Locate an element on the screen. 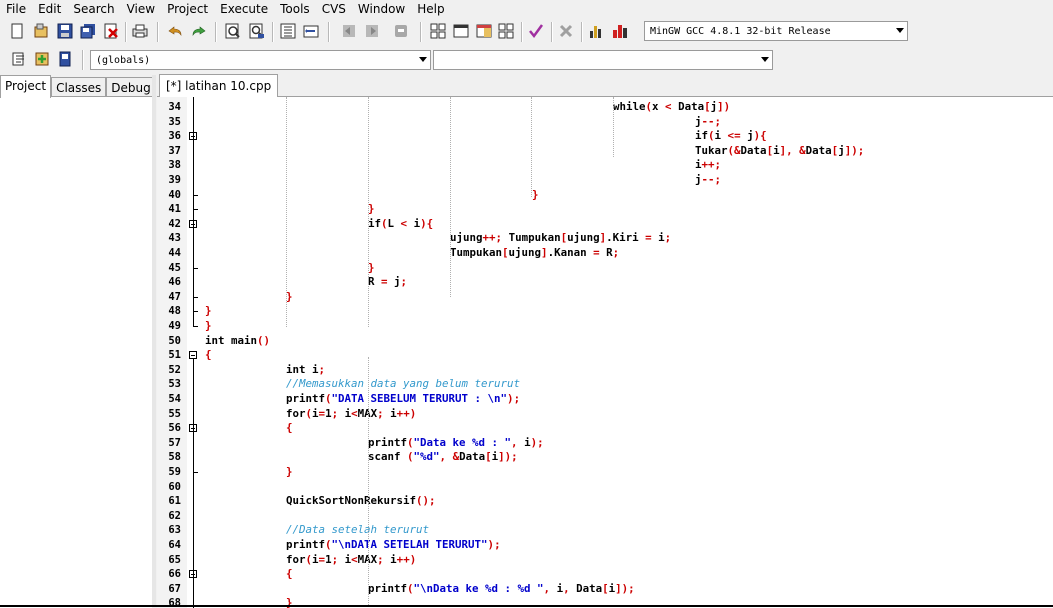 Image resolution: width=1053 pixels, height=608 pixels. code-line: 36 if(i <= j){ is located at coordinates (605, 136).